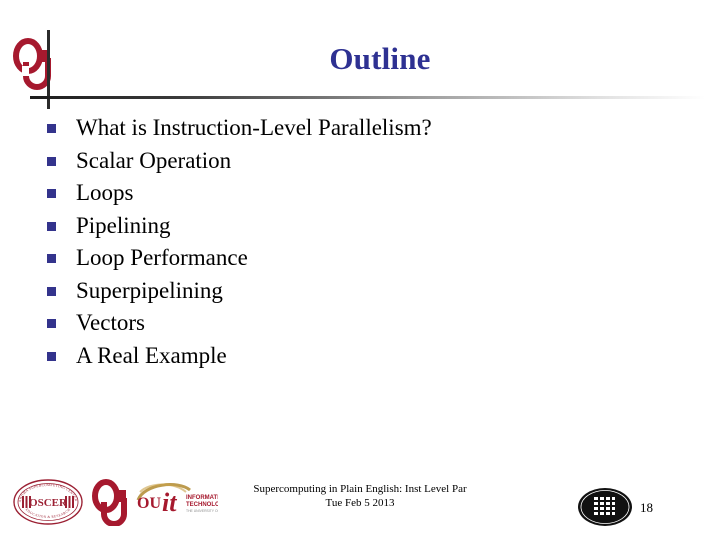  I want to click on list-item-label: What is Instruction-Level Parallelism?, so click(254, 127).